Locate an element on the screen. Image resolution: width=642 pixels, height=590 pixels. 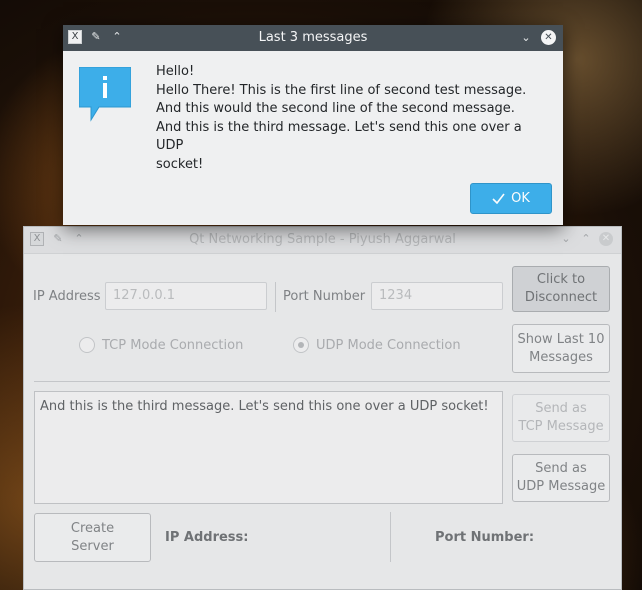
port-number-label: Port Number is located at coordinates (324, 296).